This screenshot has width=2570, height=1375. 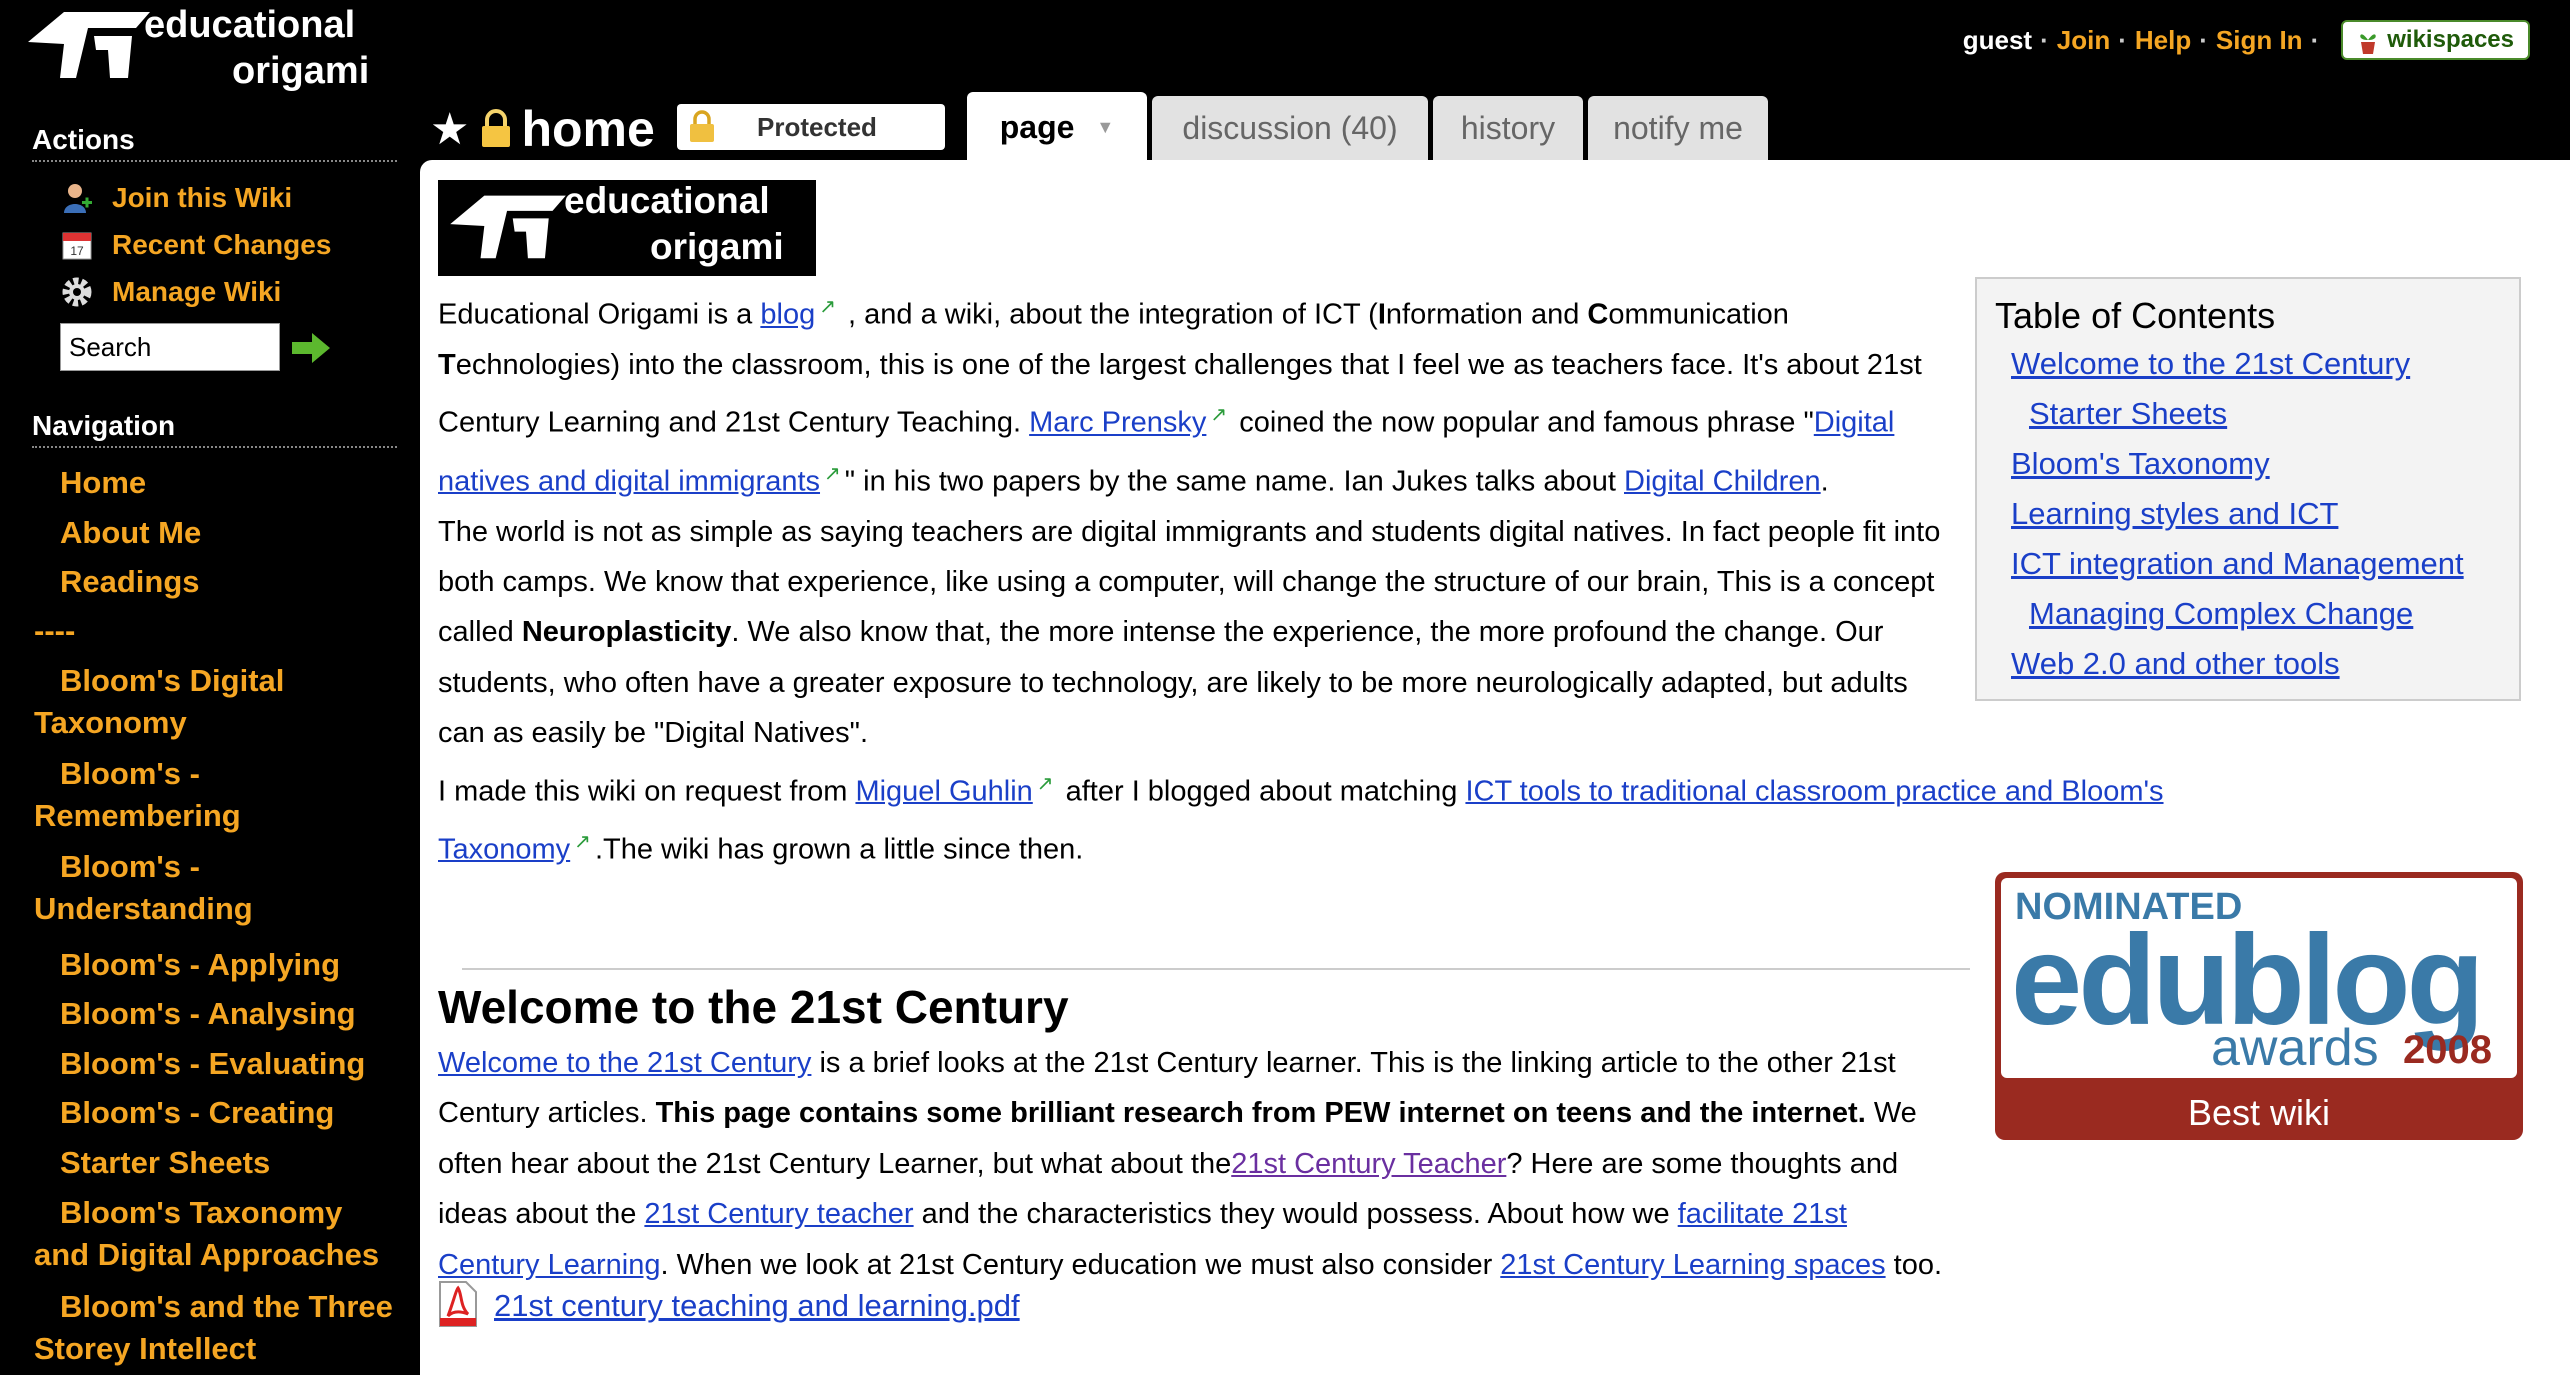 I want to click on protected-badge: Protected, so click(x=811, y=127).